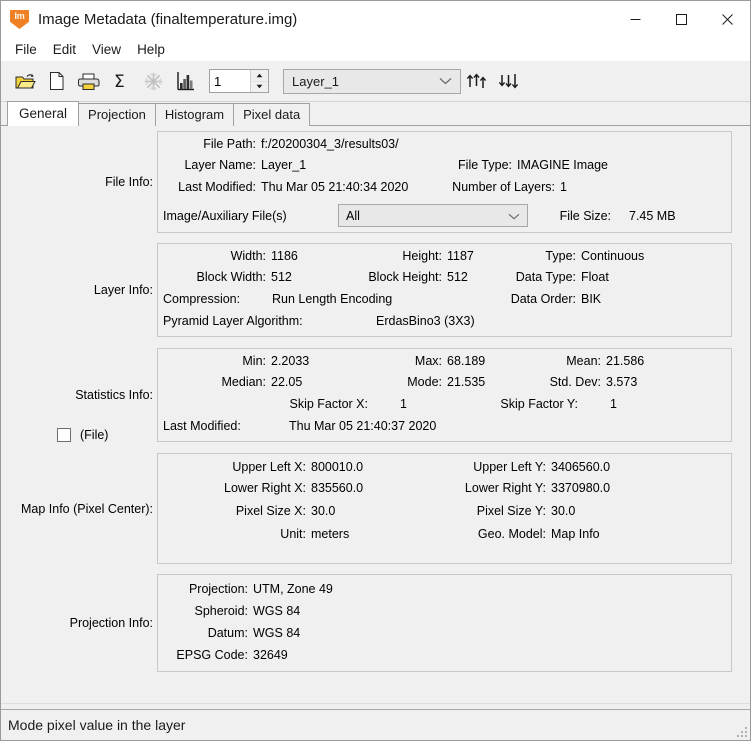 Image resolution: width=751 pixels, height=741 pixels. What do you see at coordinates (121, 81) in the screenshot?
I see `sigma-statistics-icon: Σ` at bounding box center [121, 81].